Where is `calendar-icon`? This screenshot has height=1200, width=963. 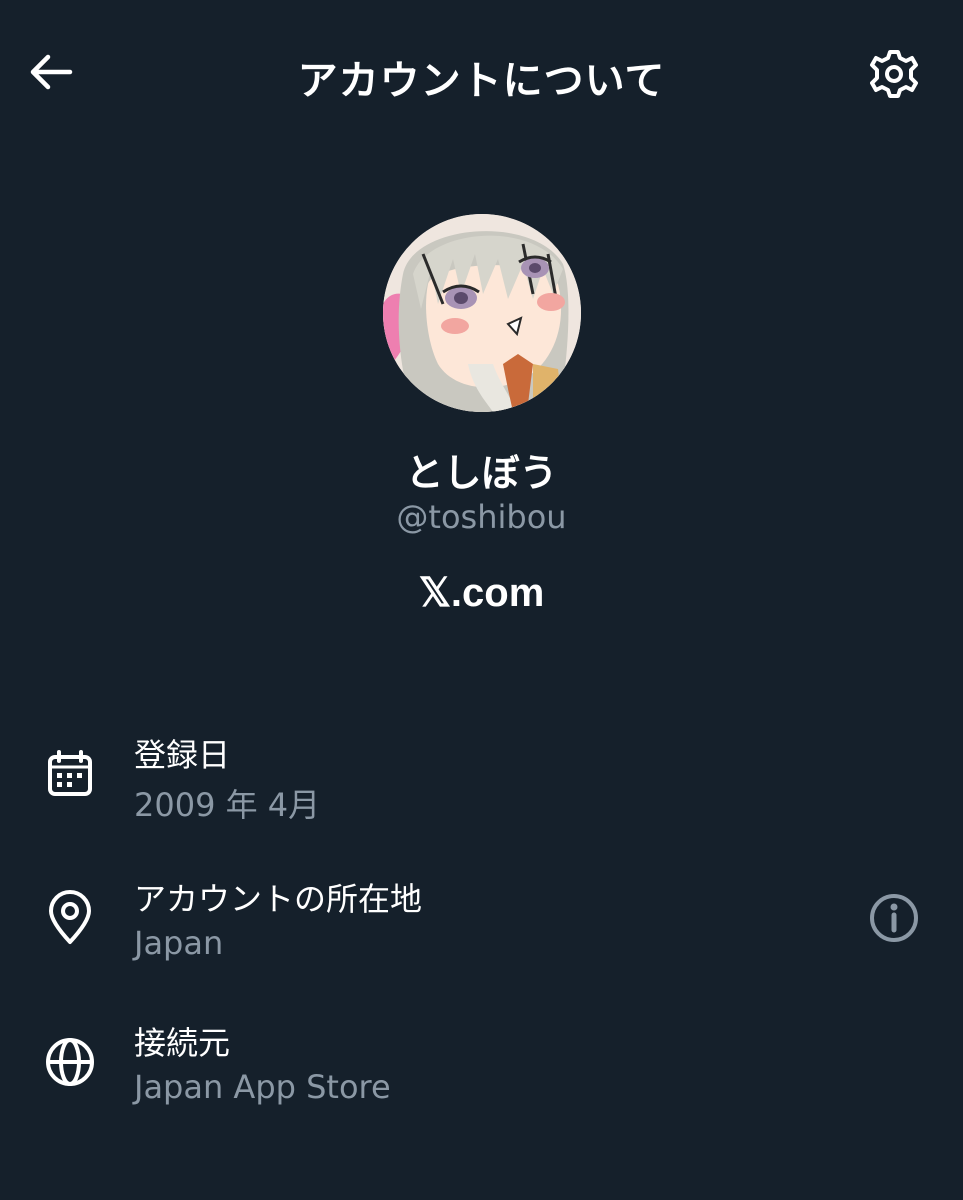 calendar-icon is located at coordinates (70, 774).